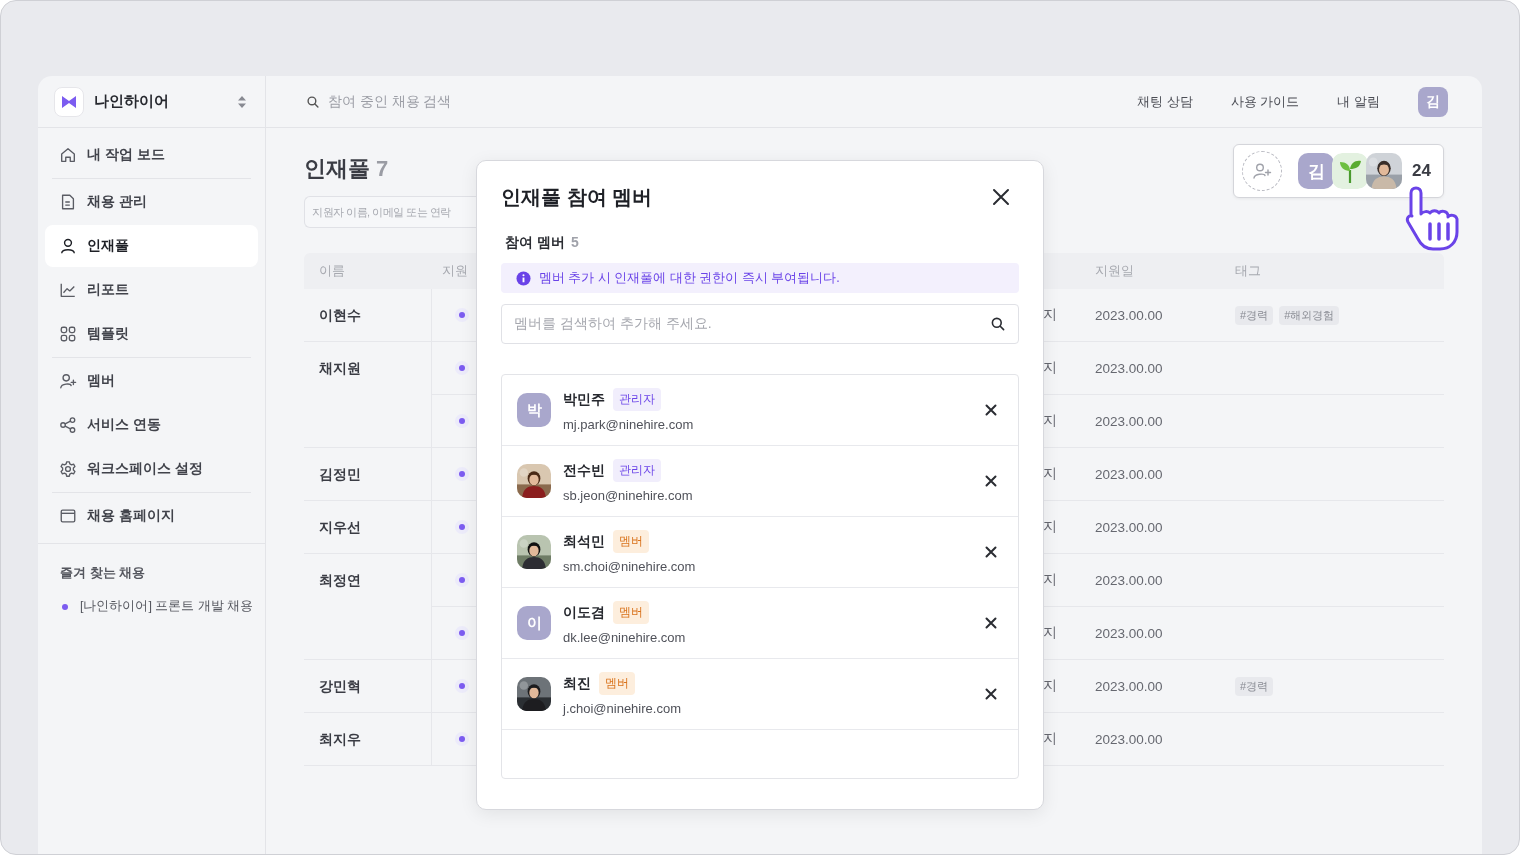  Describe the element at coordinates (151, 246) in the screenshot. I see `sidebar-item: 인재풀` at that location.